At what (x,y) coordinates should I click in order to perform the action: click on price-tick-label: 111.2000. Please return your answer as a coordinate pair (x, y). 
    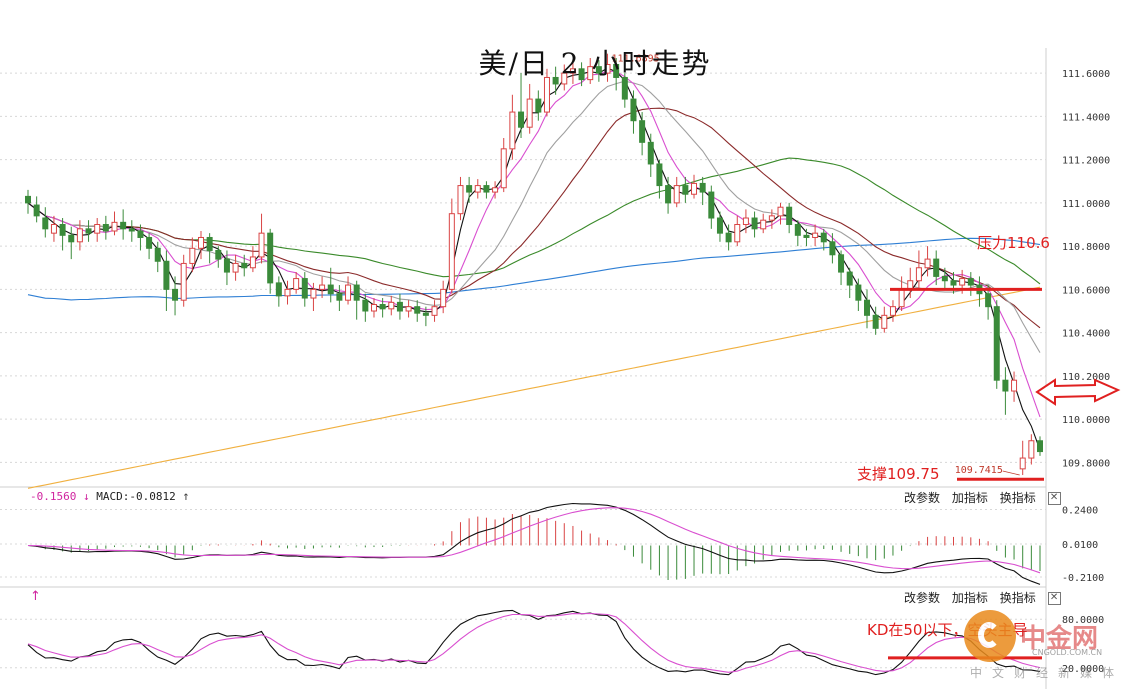
    Looking at the image, I should click on (1086, 161).